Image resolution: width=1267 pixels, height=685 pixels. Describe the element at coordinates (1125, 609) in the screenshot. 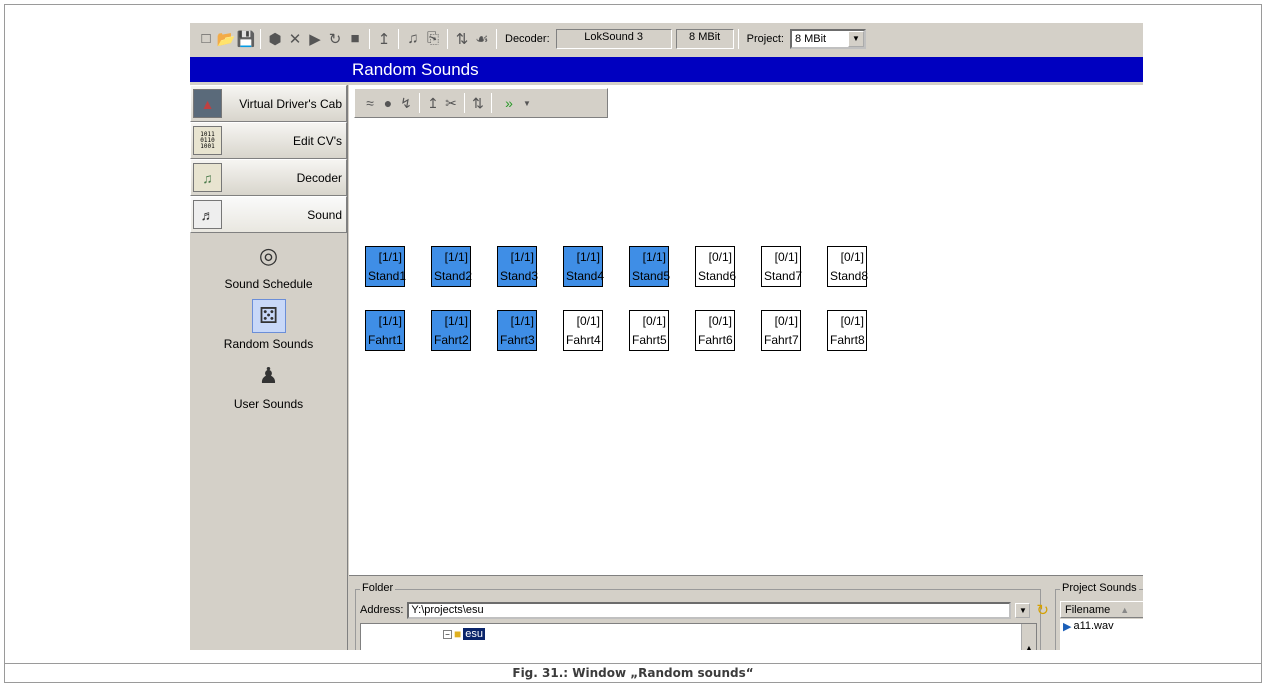

I see `sort-asc-icon: ▲` at that location.